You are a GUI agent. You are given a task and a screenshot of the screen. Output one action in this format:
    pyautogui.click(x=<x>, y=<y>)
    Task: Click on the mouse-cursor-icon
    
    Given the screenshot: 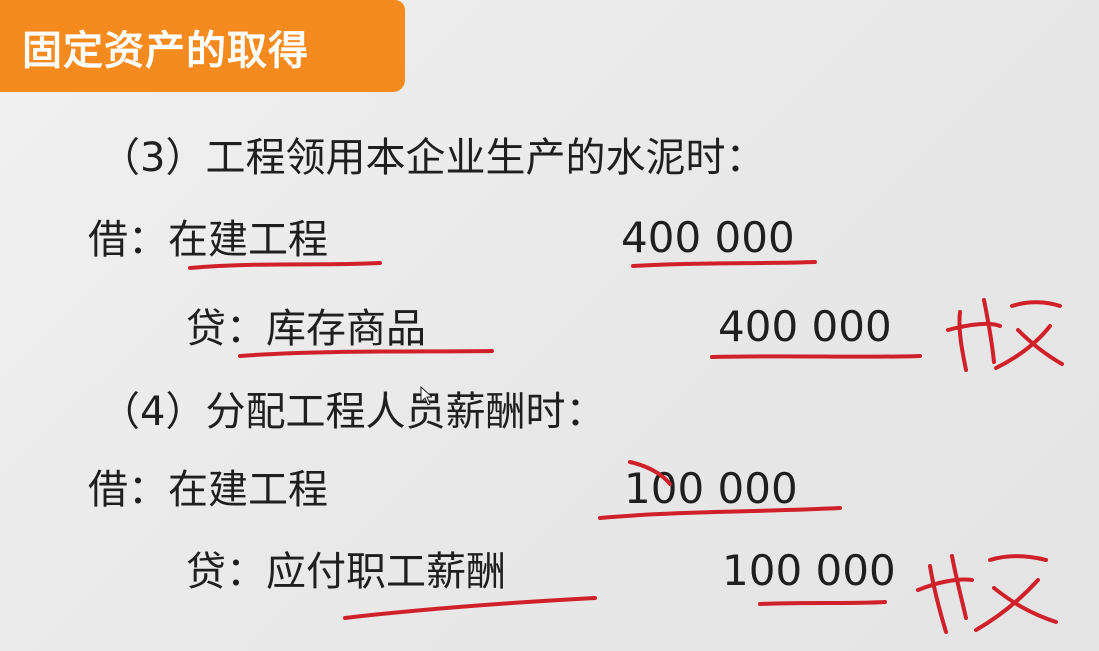 What is the action you would take?
    pyautogui.click(x=426, y=396)
    